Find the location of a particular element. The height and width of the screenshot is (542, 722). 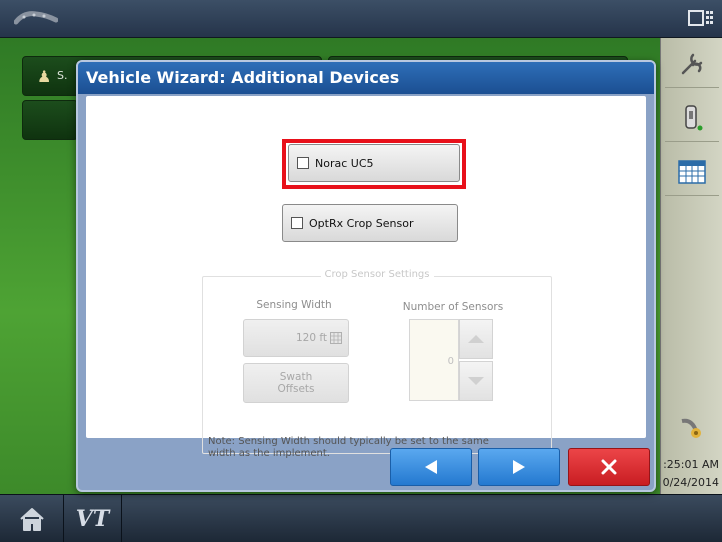

number-of-sensors-field: 0 is located at coordinates (434, 360).